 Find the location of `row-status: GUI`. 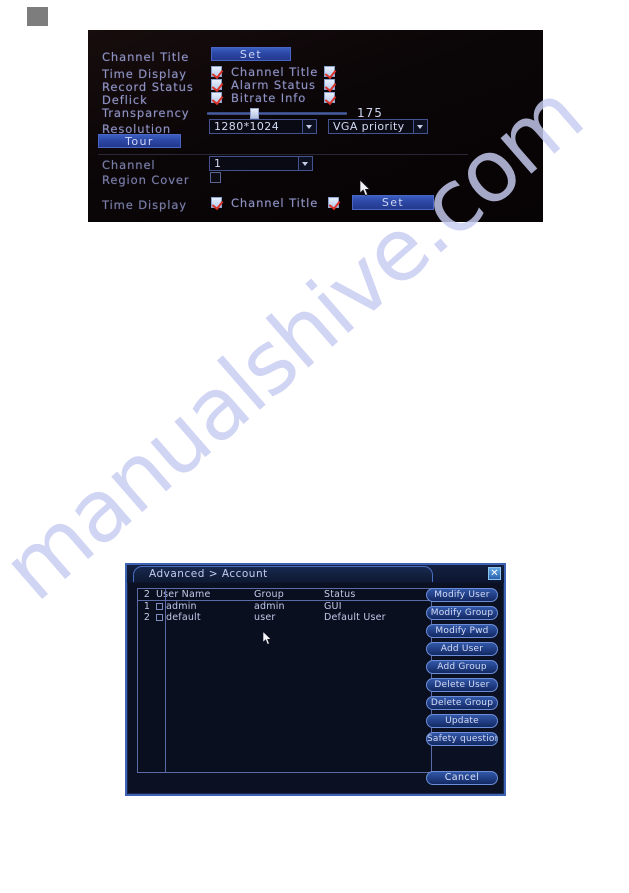

row-status: GUI is located at coordinates (333, 606).